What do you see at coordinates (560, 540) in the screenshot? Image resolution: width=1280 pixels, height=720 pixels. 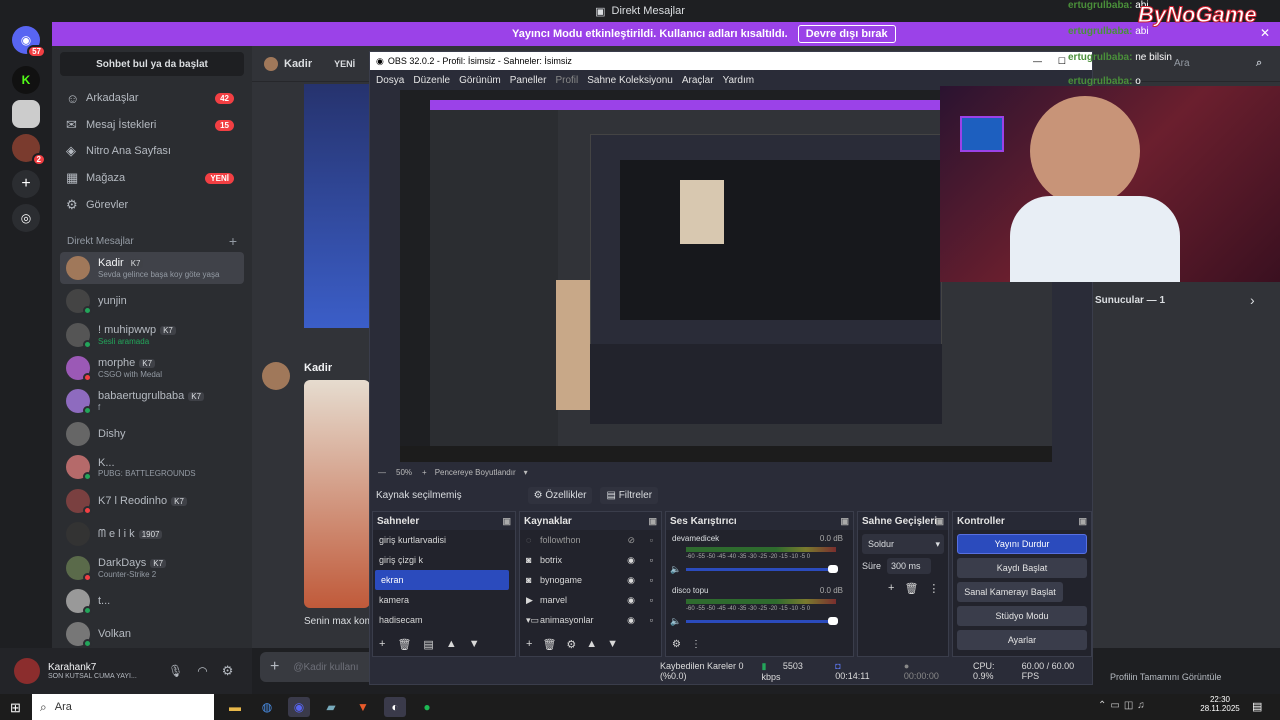 I see `source-item: followthon` at bounding box center [560, 540].